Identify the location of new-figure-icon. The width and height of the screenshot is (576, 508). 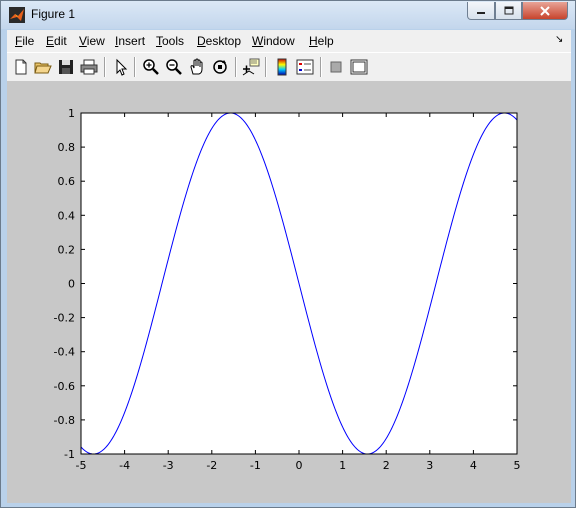
(21, 67).